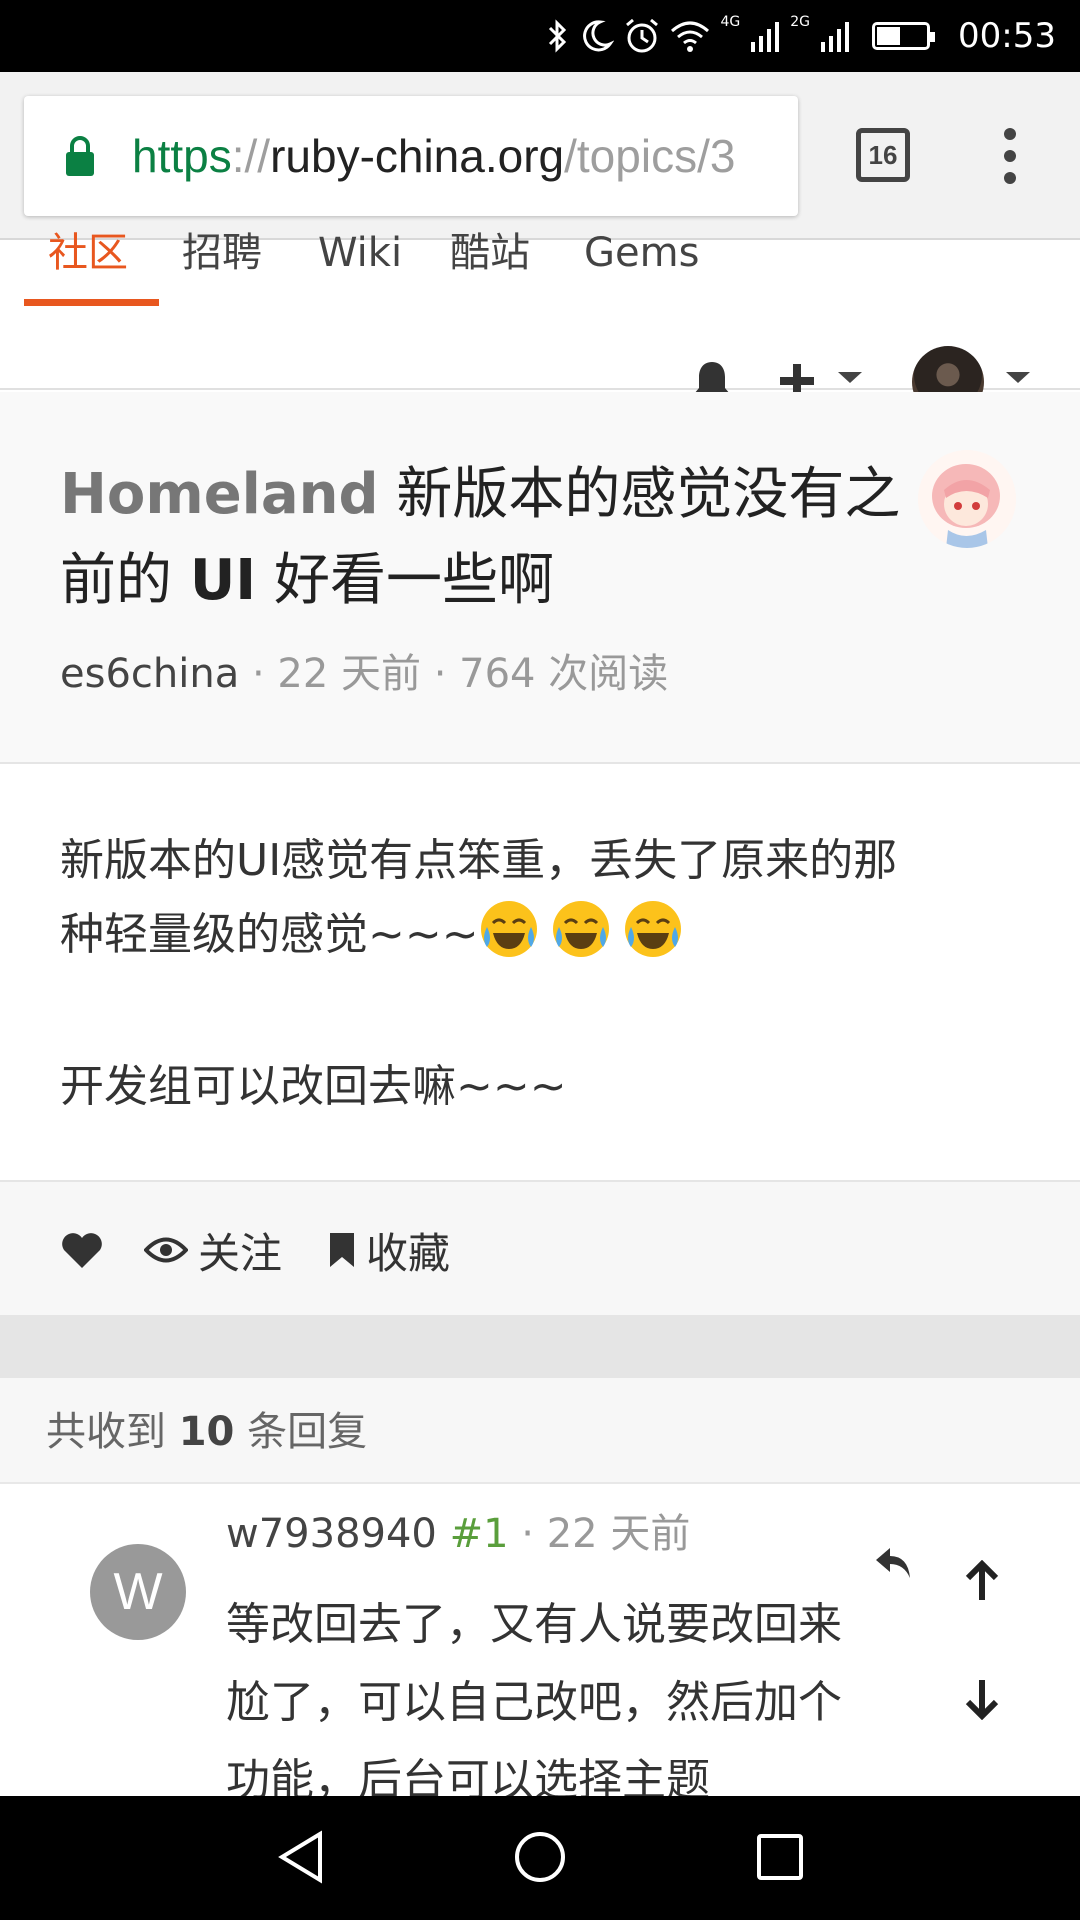  I want to click on arrow-down-icon, so click(982, 1698).